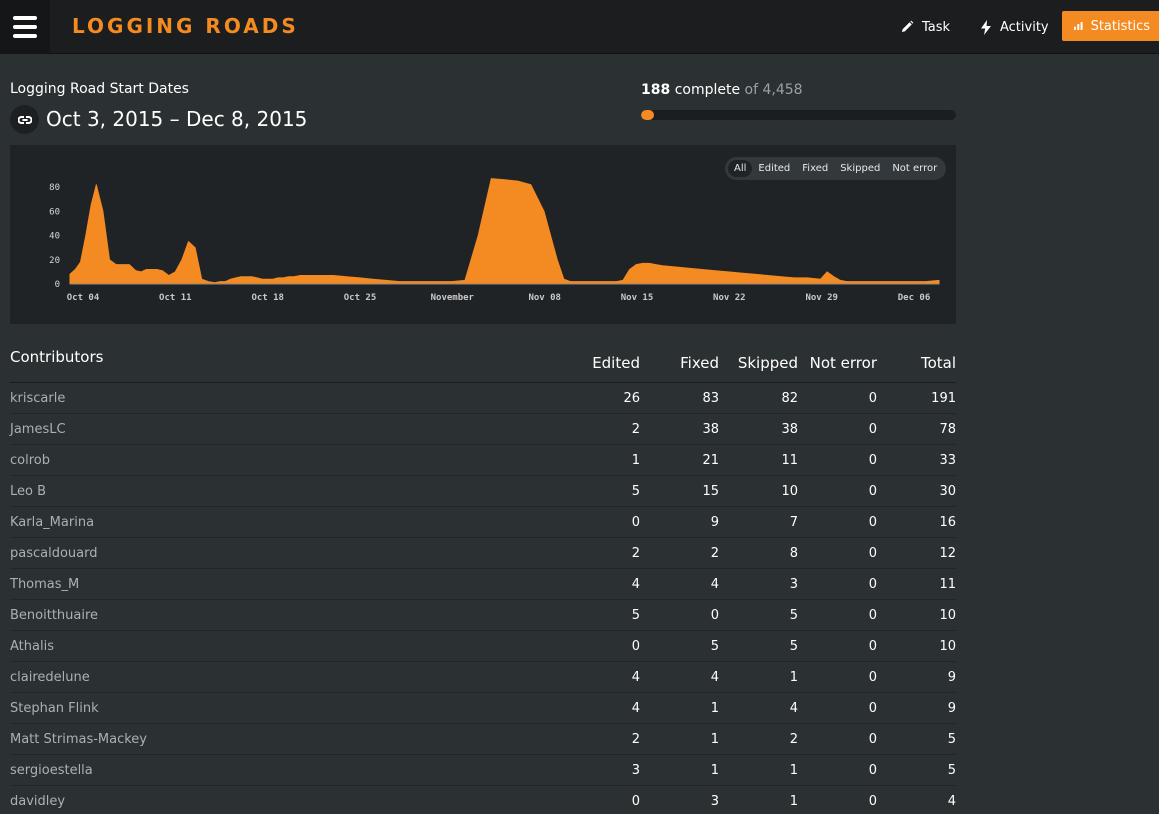 The width and height of the screenshot is (1159, 814). What do you see at coordinates (544, 298) in the screenshot?
I see `x-tick-label: Nov 08` at bounding box center [544, 298].